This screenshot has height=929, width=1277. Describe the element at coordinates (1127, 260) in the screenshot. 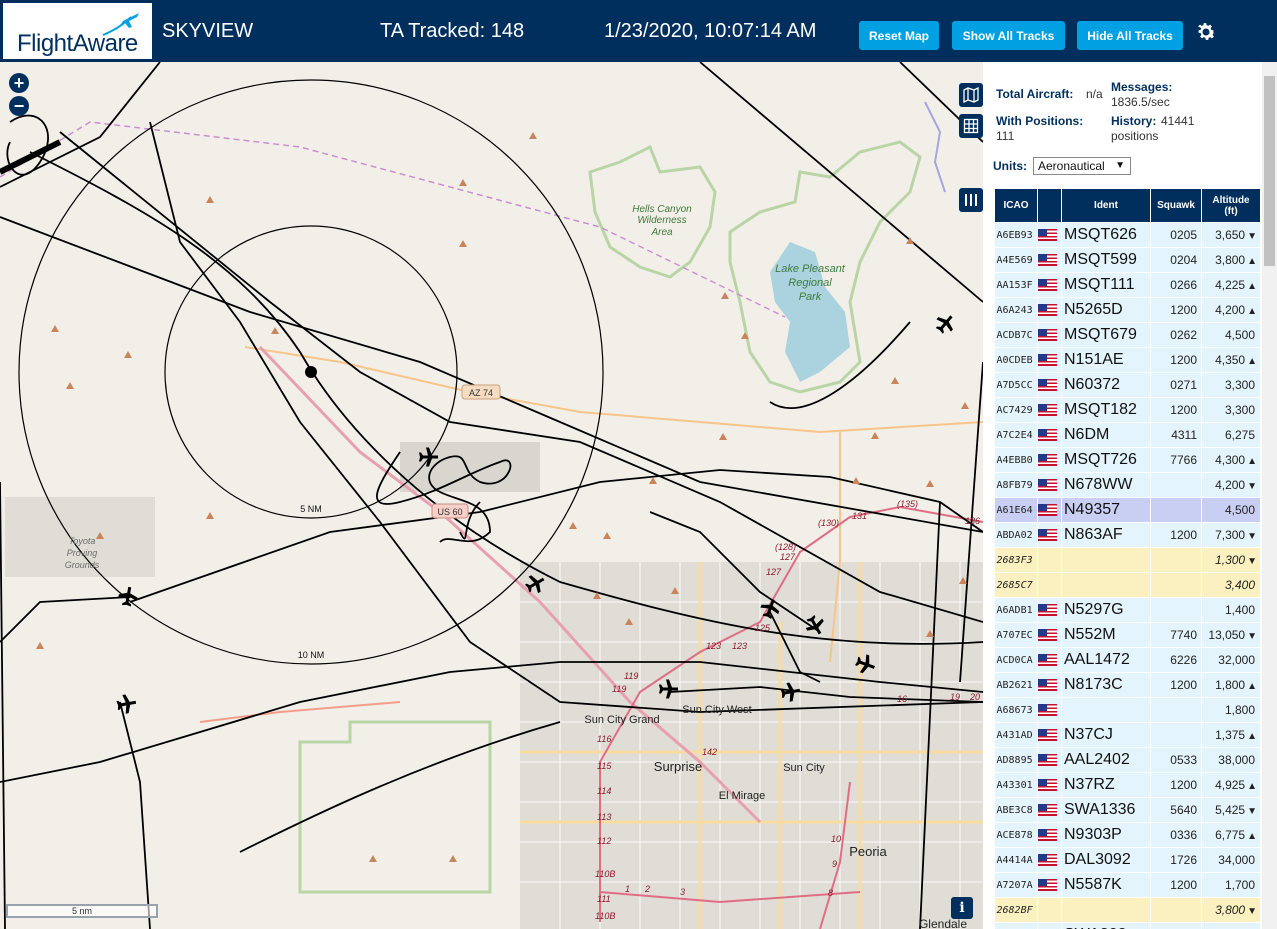

I see `table-row: A4E569 MSQT599 0204 3,800 ▲` at that location.